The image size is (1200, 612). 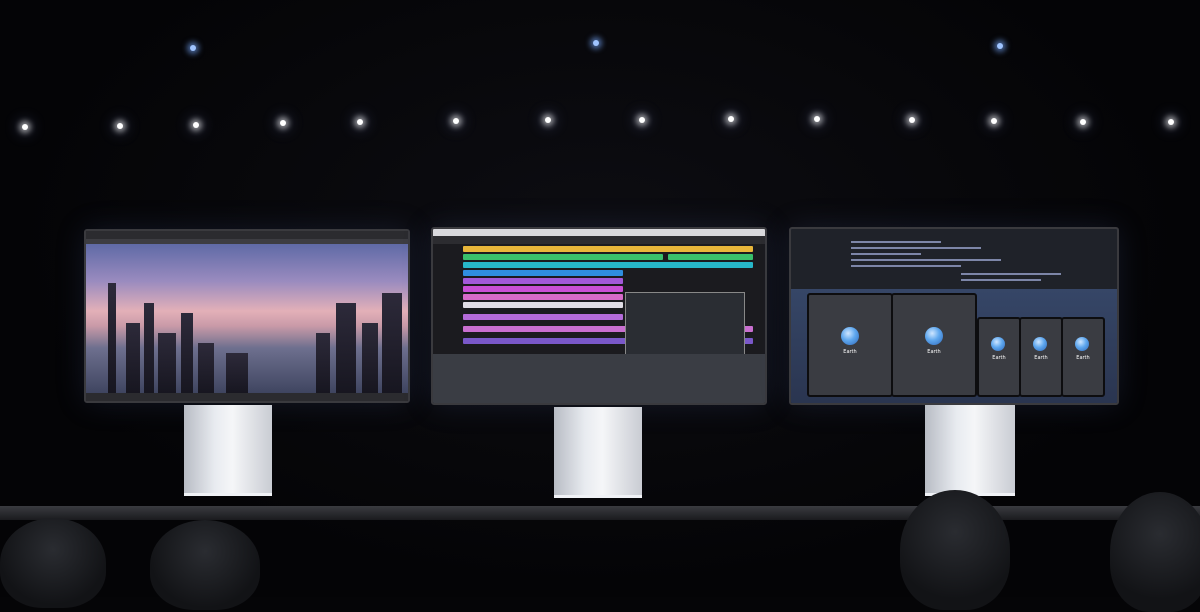 What do you see at coordinates (599, 240) in the screenshot?
I see `control-bar` at bounding box center [599, 240].